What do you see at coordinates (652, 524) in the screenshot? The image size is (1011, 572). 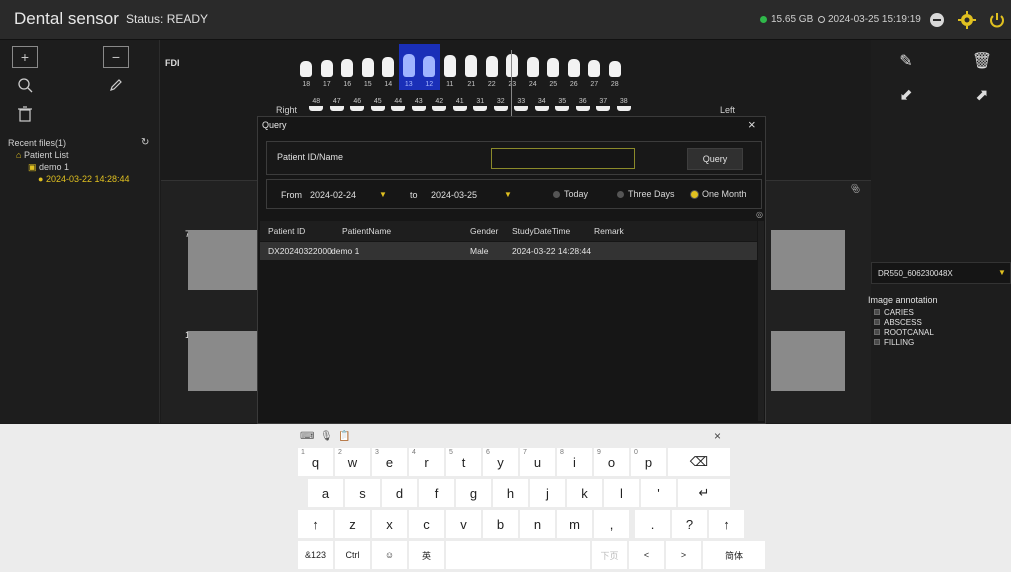 I see `key-row3-9: .` at bounding box center [652, 524].